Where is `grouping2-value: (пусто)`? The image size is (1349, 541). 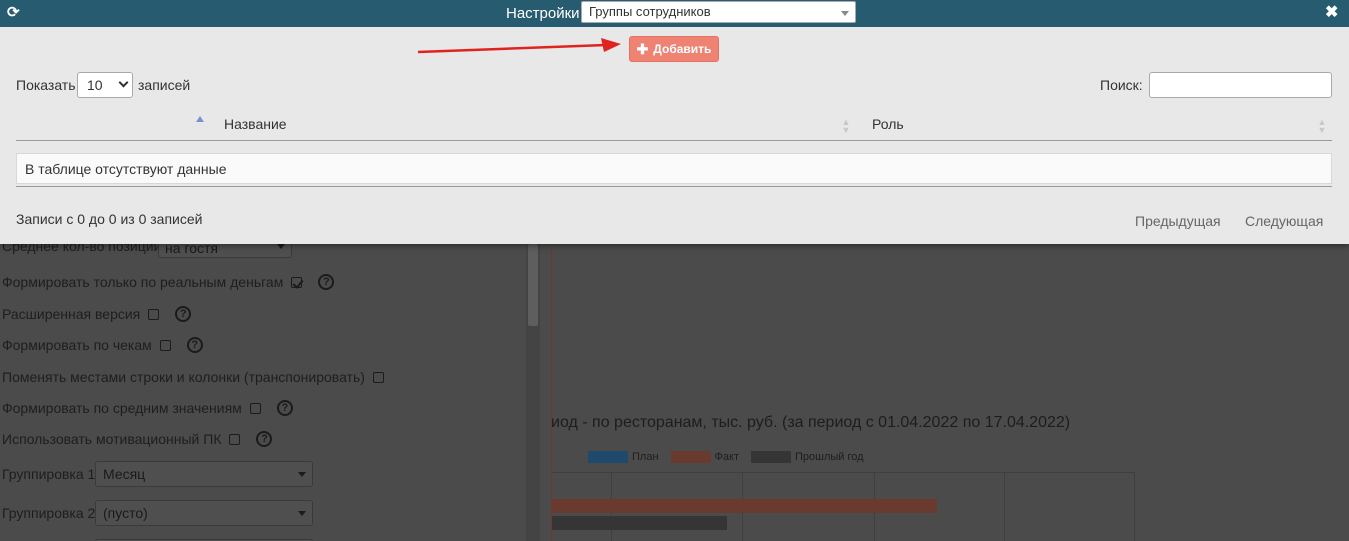 grouping2-value: (пусто) is located at coordinates (125, 513).